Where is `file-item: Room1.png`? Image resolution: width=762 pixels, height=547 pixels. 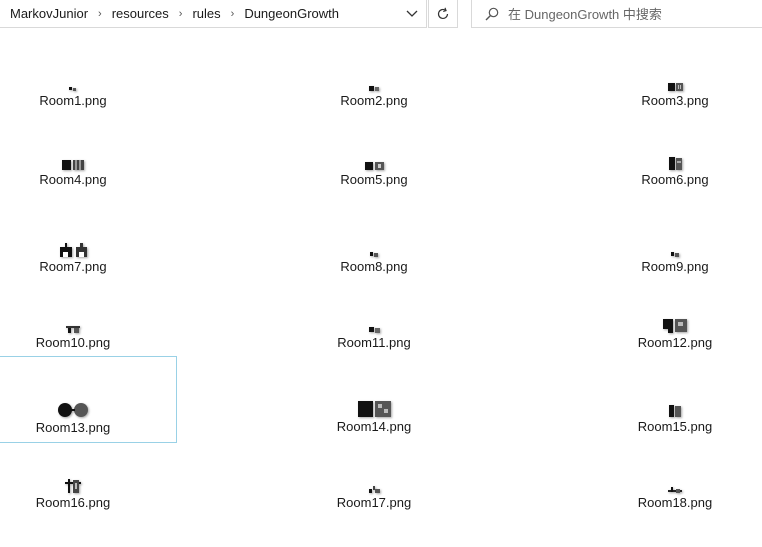
file-item: Room1.png is located at coordinates (88, 79).